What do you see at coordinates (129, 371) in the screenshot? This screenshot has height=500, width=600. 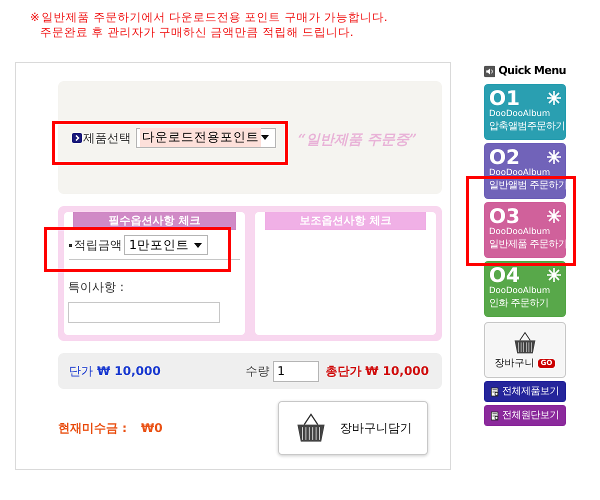 I see `unit-price-value: ₩ 10,000` at bounding box center [129, 371].